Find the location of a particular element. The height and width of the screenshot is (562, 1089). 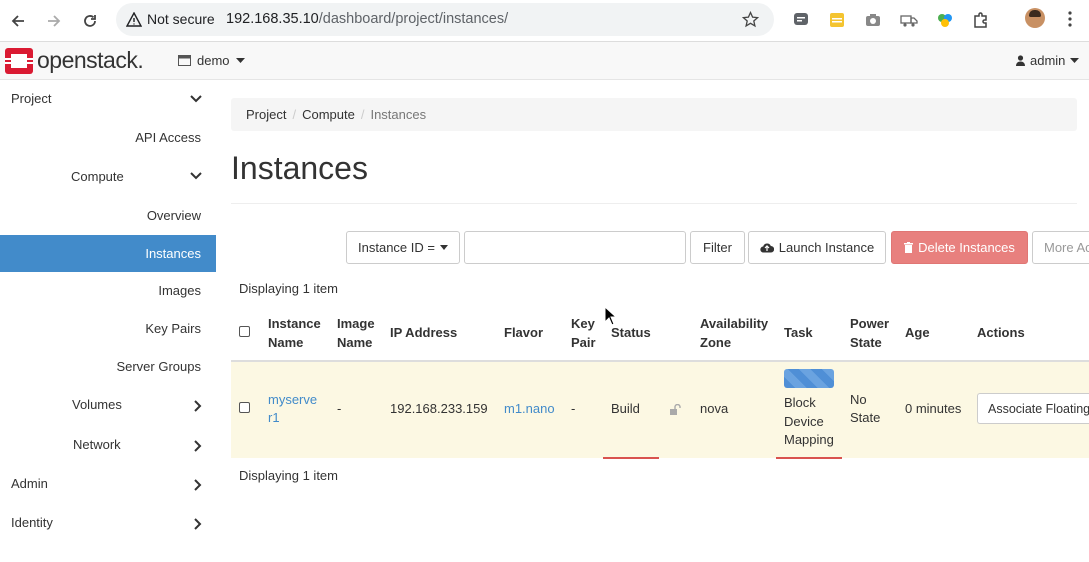

select-all-checkbox is located at coordinates (244, 331).